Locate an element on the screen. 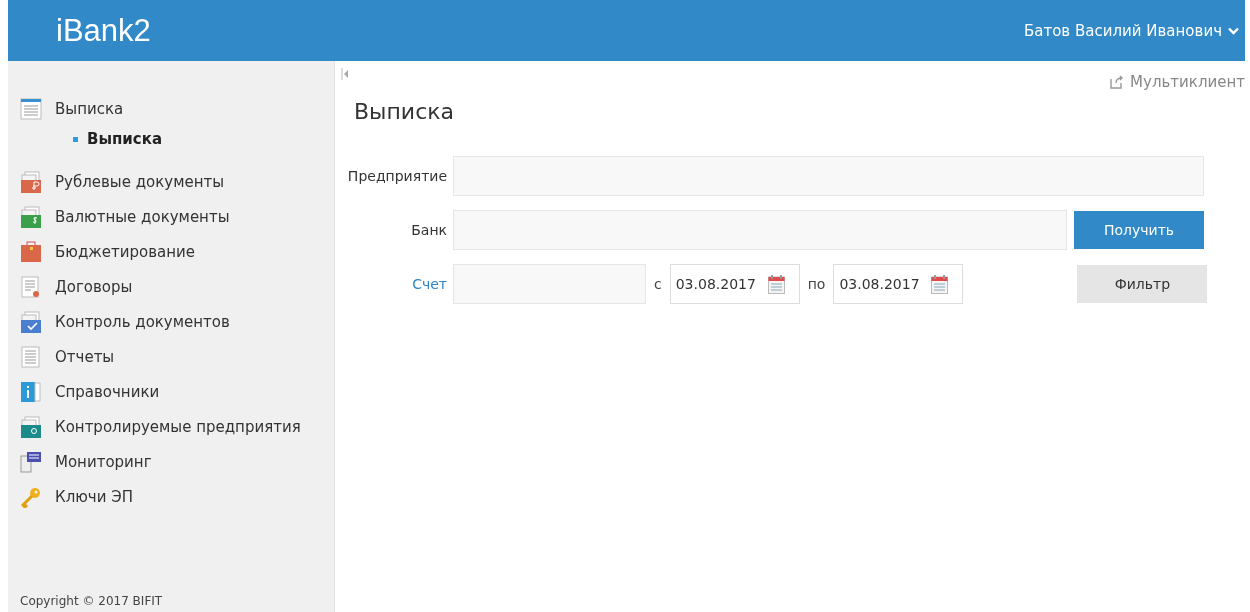 The image size is (1250, 612). sidebar-item: Ключи ЭП is located at coordinates (177, 496).